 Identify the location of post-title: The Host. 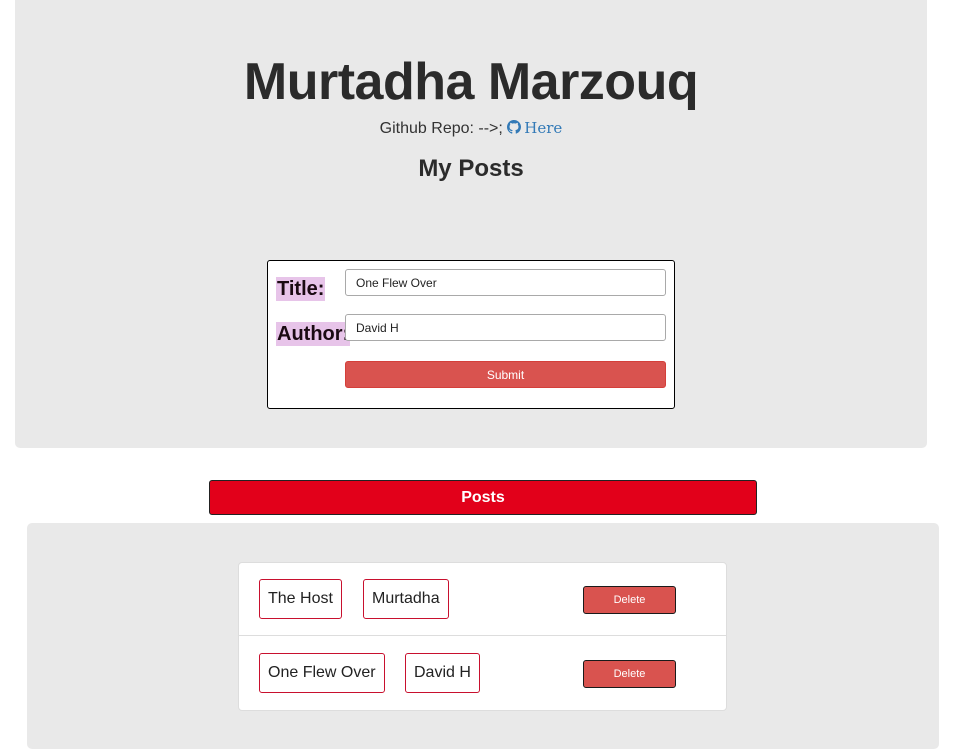
(300, 599).